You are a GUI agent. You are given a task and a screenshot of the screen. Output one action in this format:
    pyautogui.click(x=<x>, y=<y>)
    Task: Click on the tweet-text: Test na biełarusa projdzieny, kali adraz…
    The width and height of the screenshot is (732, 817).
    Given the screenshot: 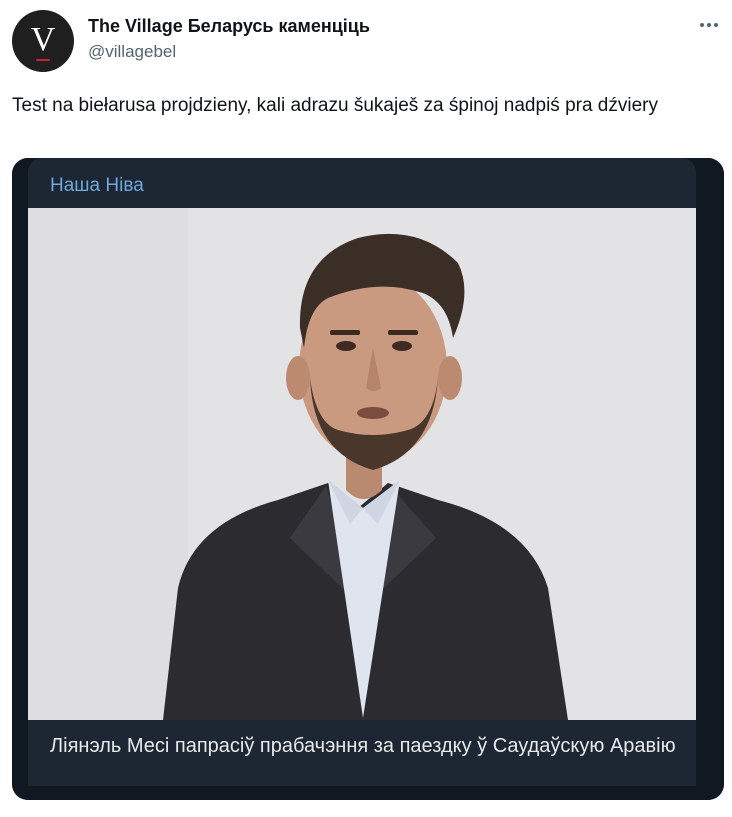 What is the action you would take?
    pyautogui.click(x=335, y=105)
    